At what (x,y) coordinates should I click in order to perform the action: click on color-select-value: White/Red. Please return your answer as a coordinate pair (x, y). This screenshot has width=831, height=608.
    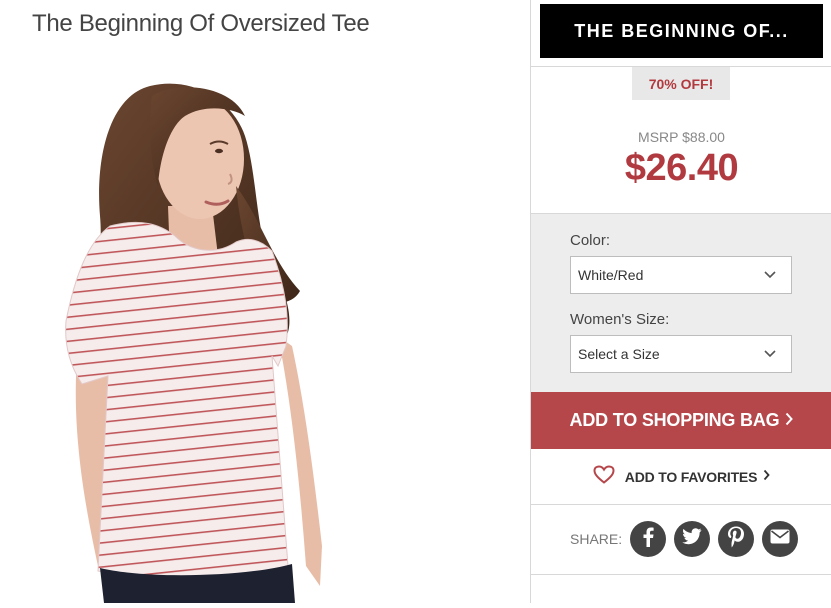
    Looking at the image, I should click on (611, 275).